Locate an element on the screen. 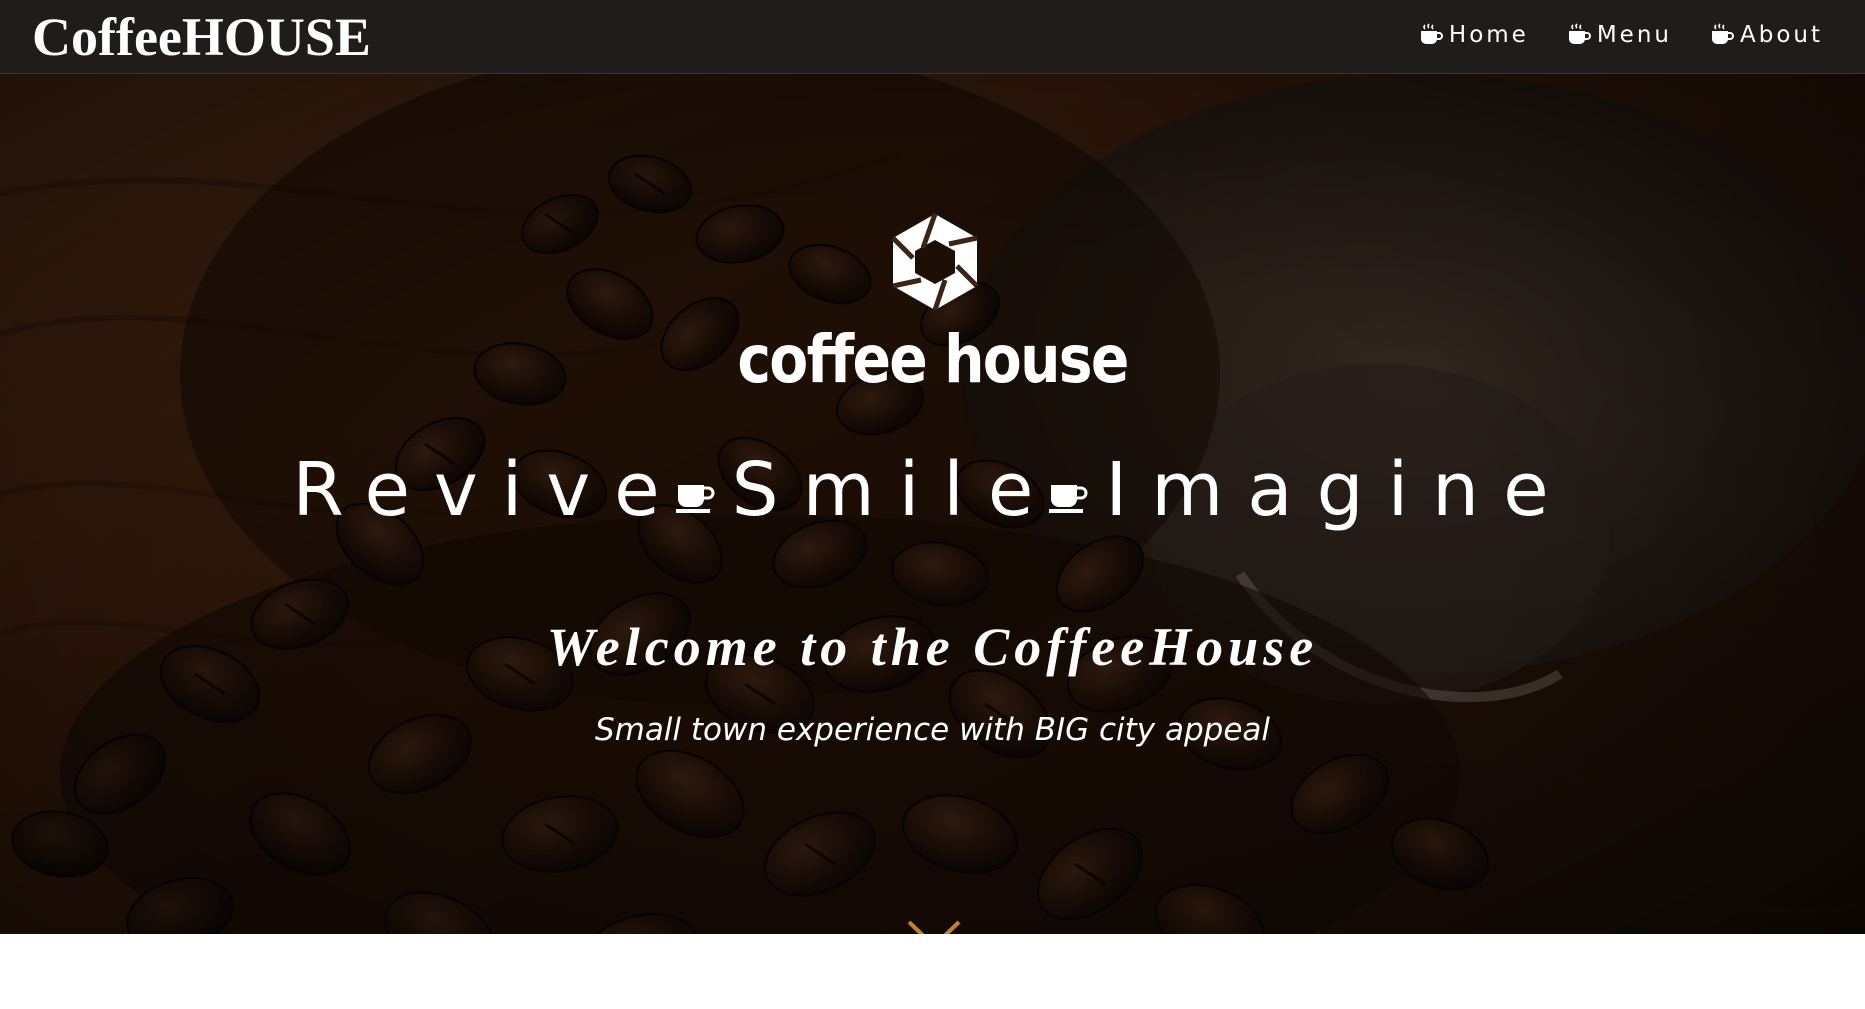 This screenshot has height=1009, width=1865. brand-logo-text: CoffeeHOUSE is located at coordinates (201, 37).